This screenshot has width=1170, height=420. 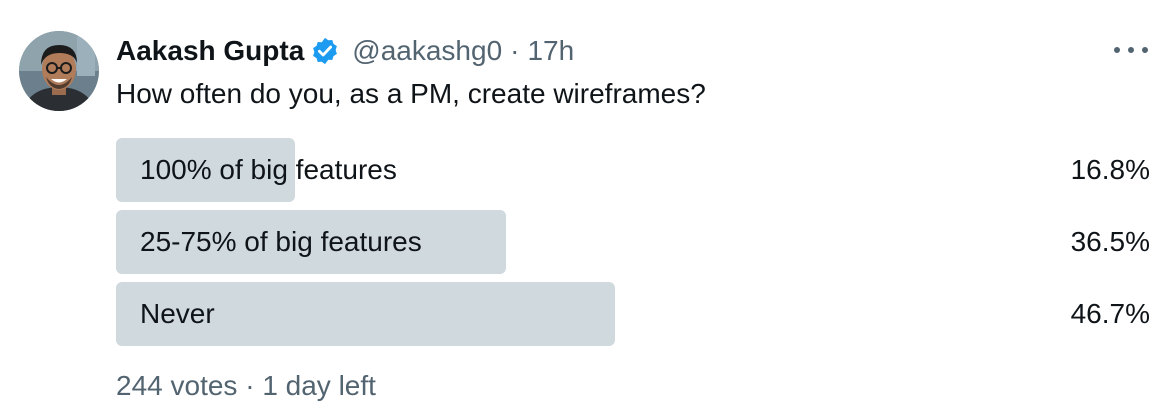 I want to click on poll-option-2: 25-75% of big features 36.5%, so click(x=636, y=242).